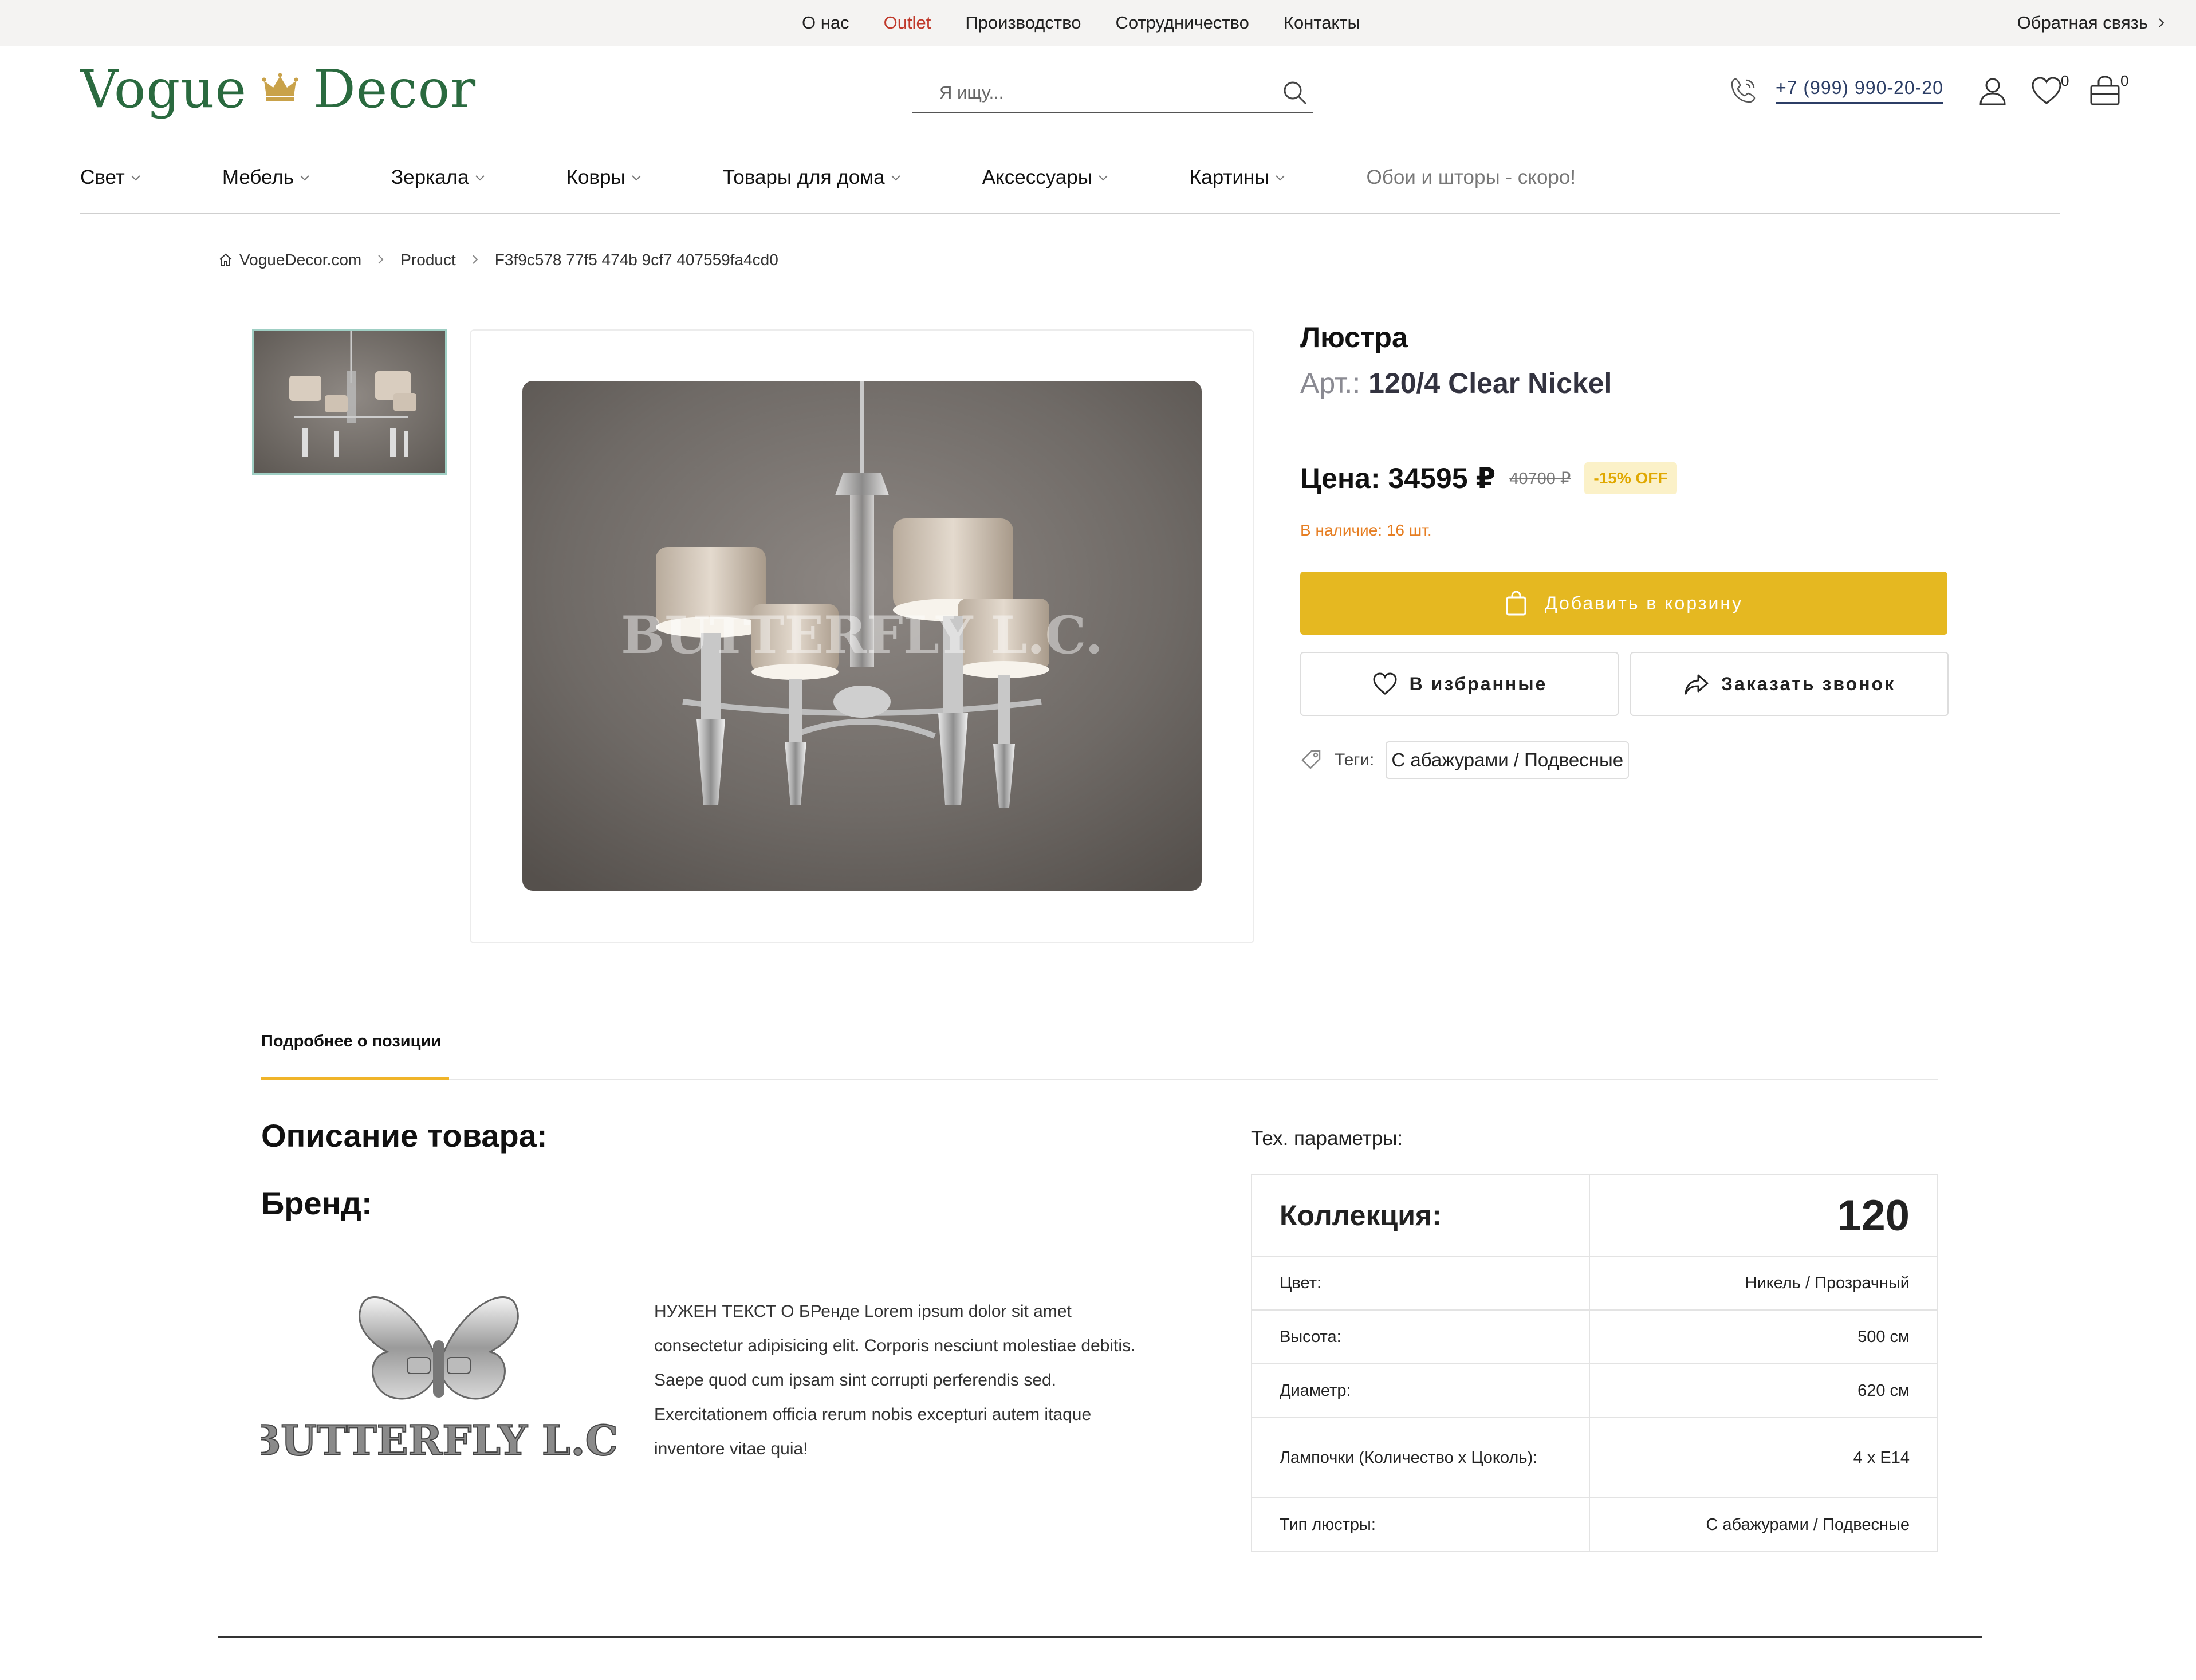 Image resolution: width=2196 pixels, height=1680 pixels. What do you see at coordinates (1764, 1524) in the screenshot?
I see `spec-value: С абажурами / Подвесные` at bounding box center [1764, 1524].